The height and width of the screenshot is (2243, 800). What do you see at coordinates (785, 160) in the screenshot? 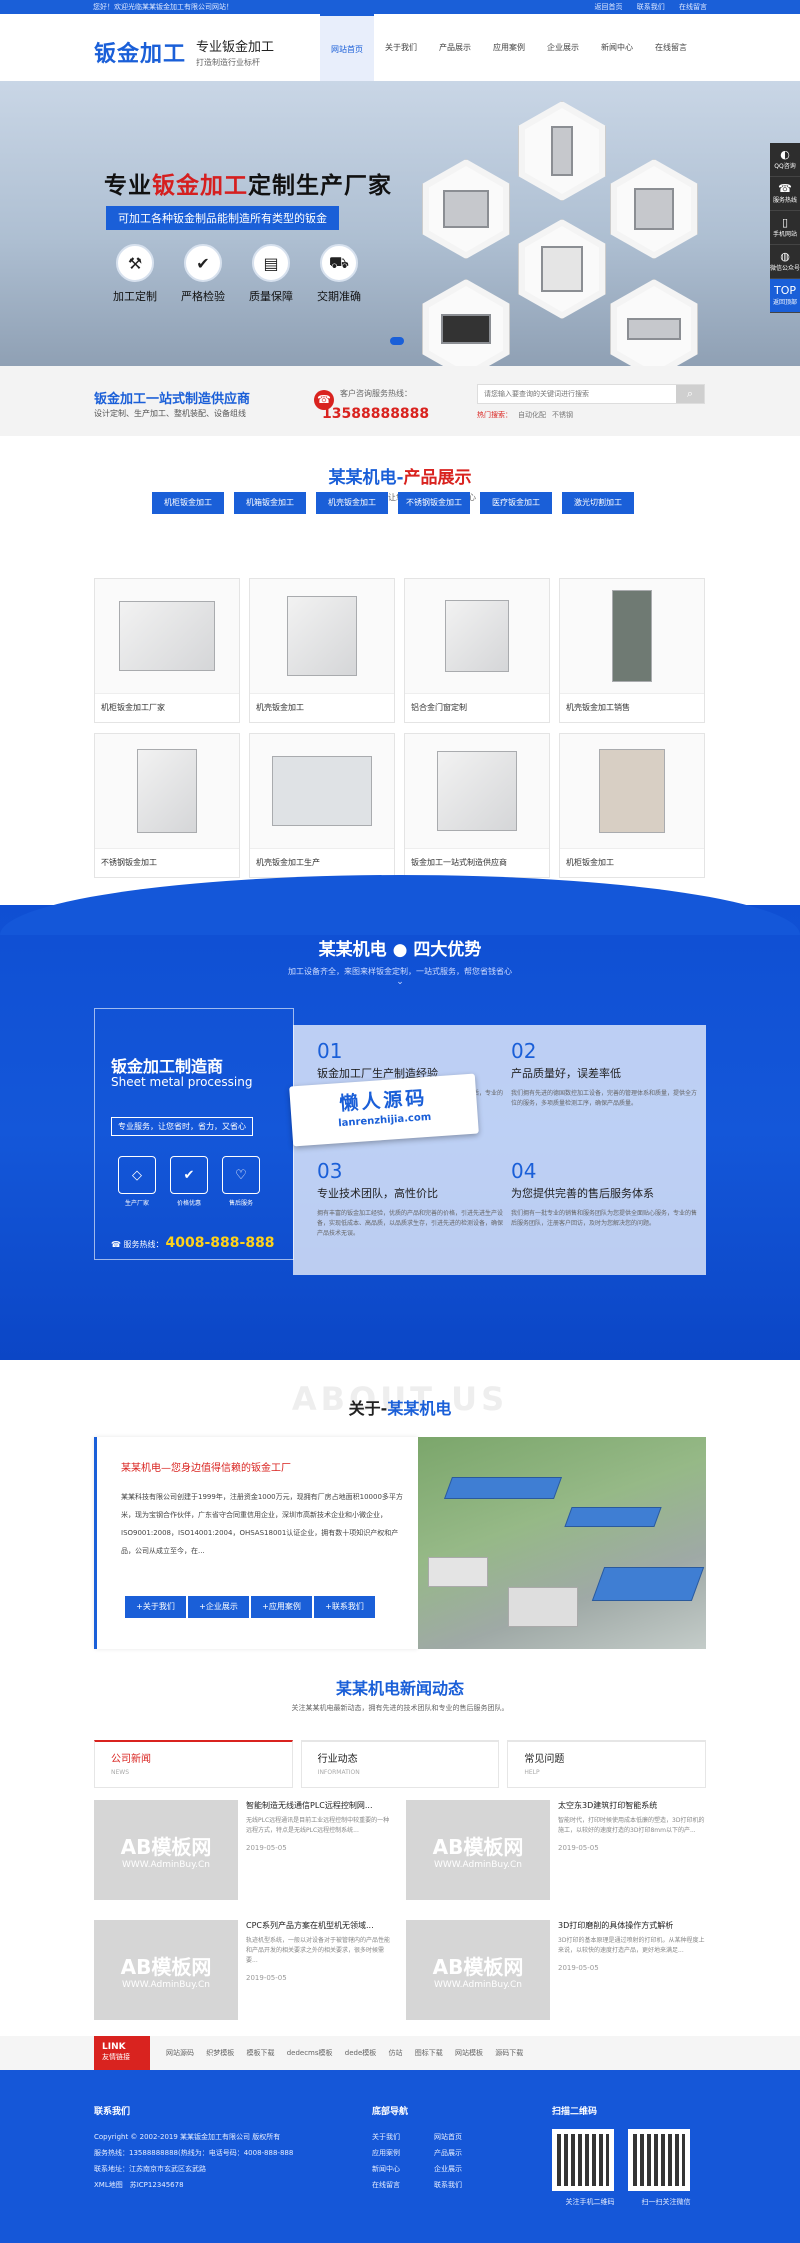
I see `sidebar-qq: ◐ QQ咨询` at bounding box center [785, 160].